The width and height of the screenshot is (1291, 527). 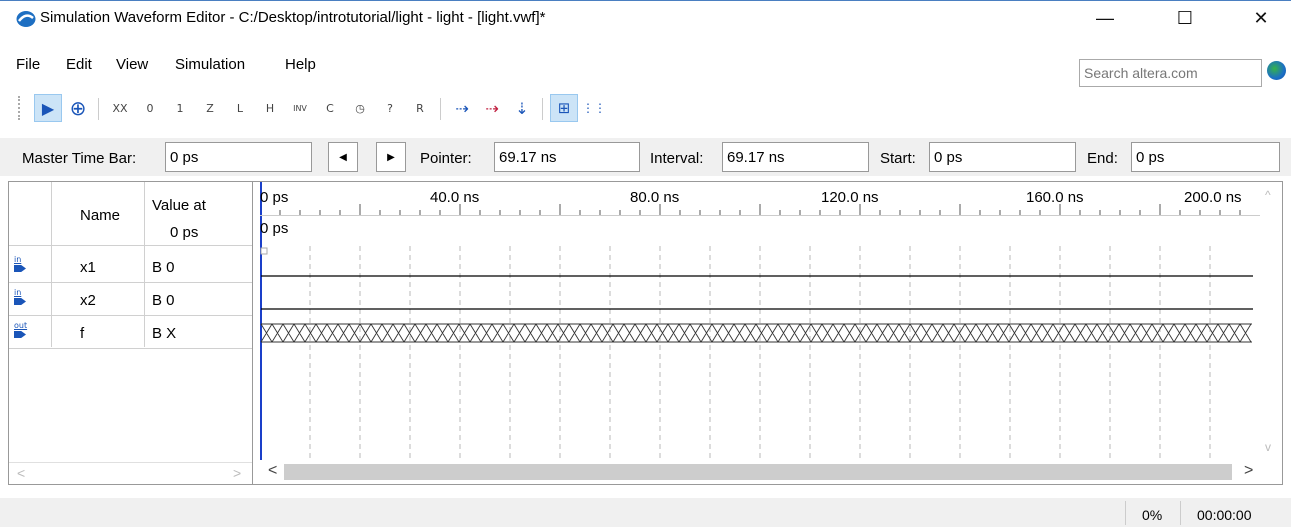 I want to click on scroll-down-icon: v, so click(x=1268, y=447).